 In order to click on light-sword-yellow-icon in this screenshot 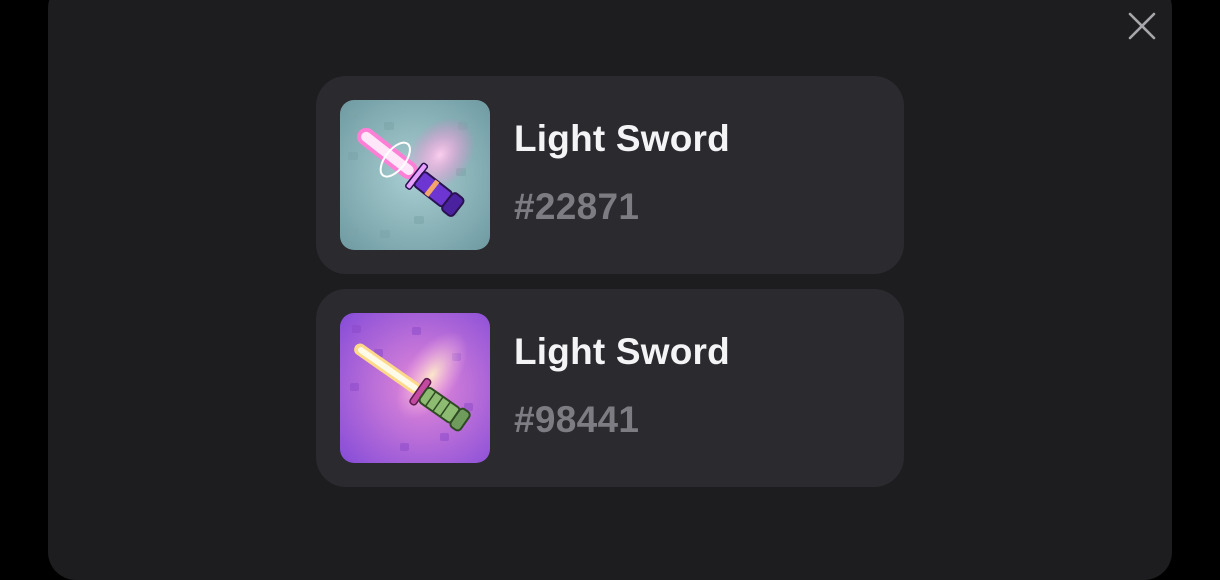, I will do `click(415, 388)`.